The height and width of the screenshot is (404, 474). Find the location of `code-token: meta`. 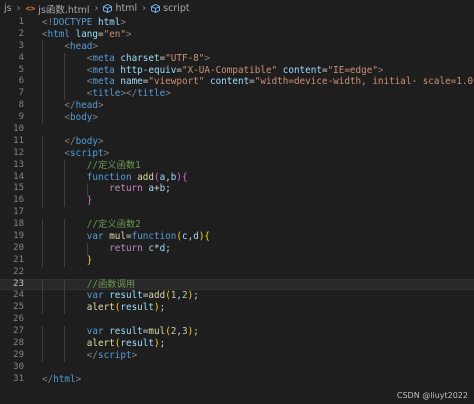

code-token: meta is located at coordinates (103, 58).